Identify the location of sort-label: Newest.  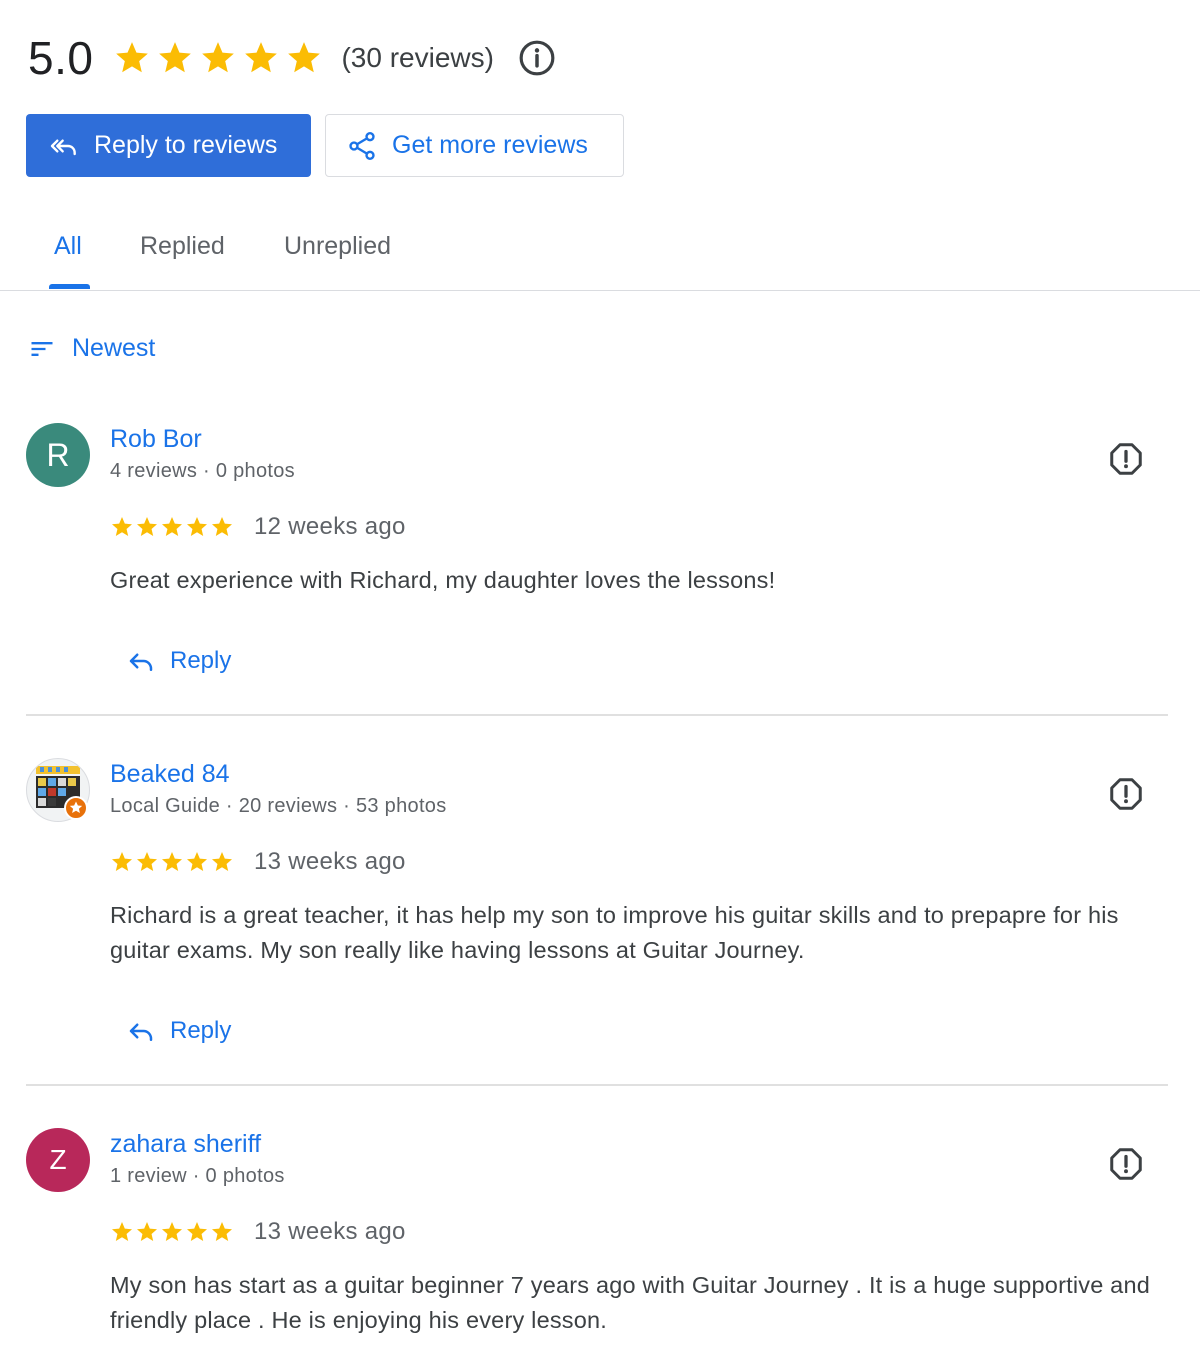
(114, 348).